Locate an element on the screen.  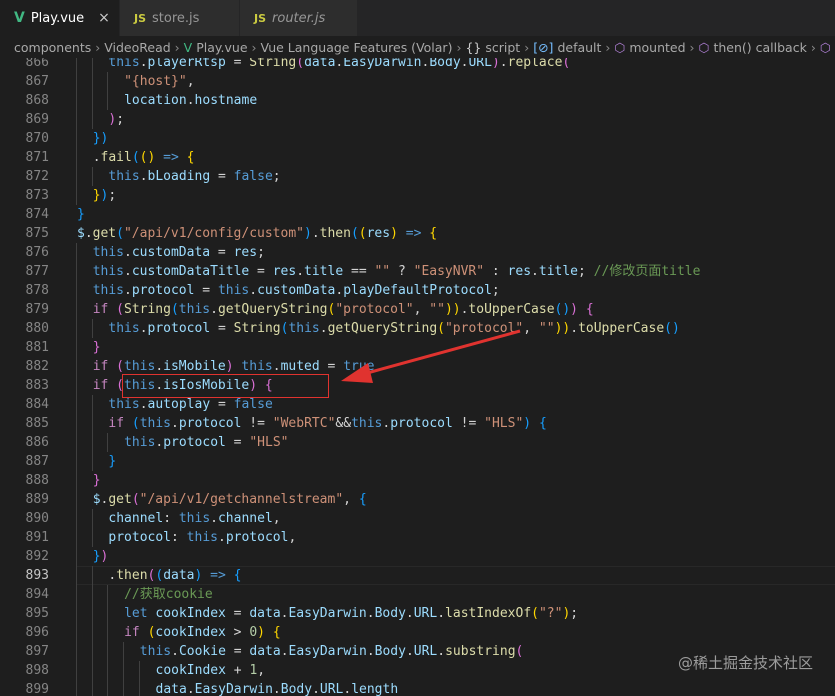
annotation-arrow-icon is located at coordinates (431, 356).